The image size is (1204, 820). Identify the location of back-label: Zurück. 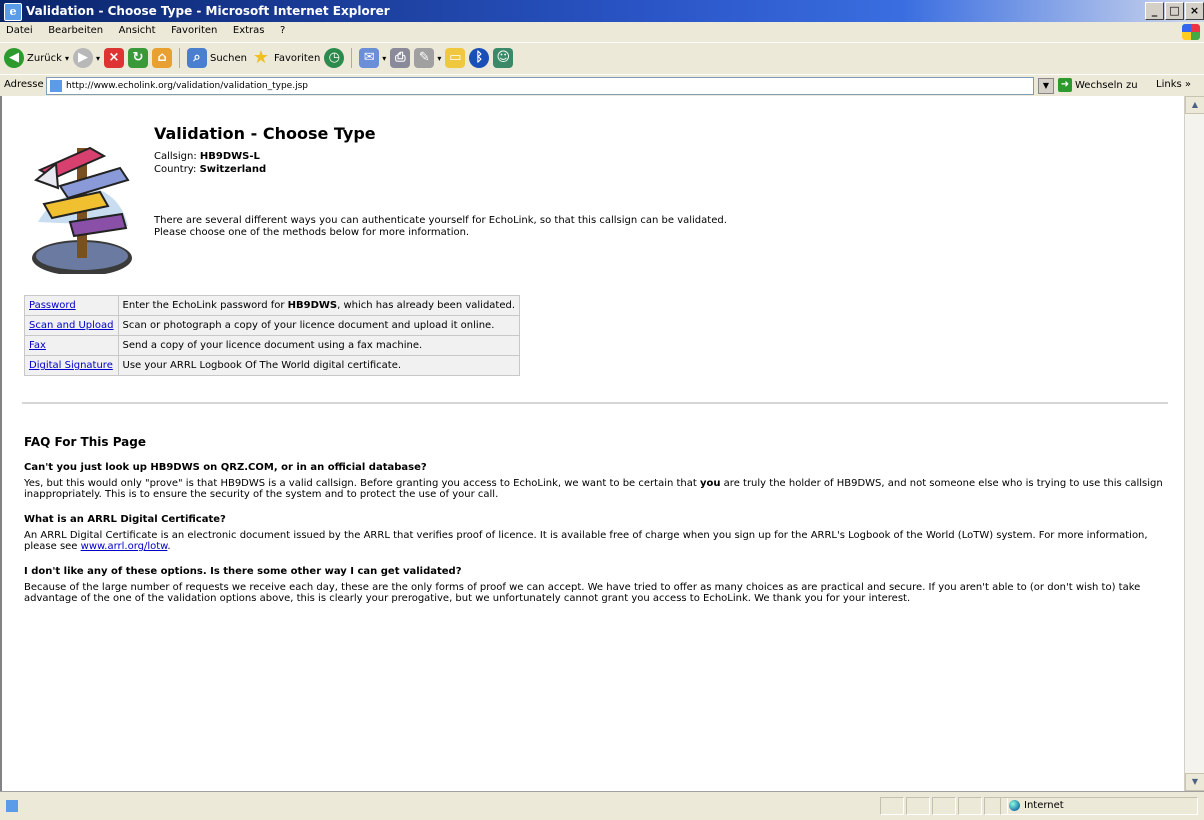
(44, 58).